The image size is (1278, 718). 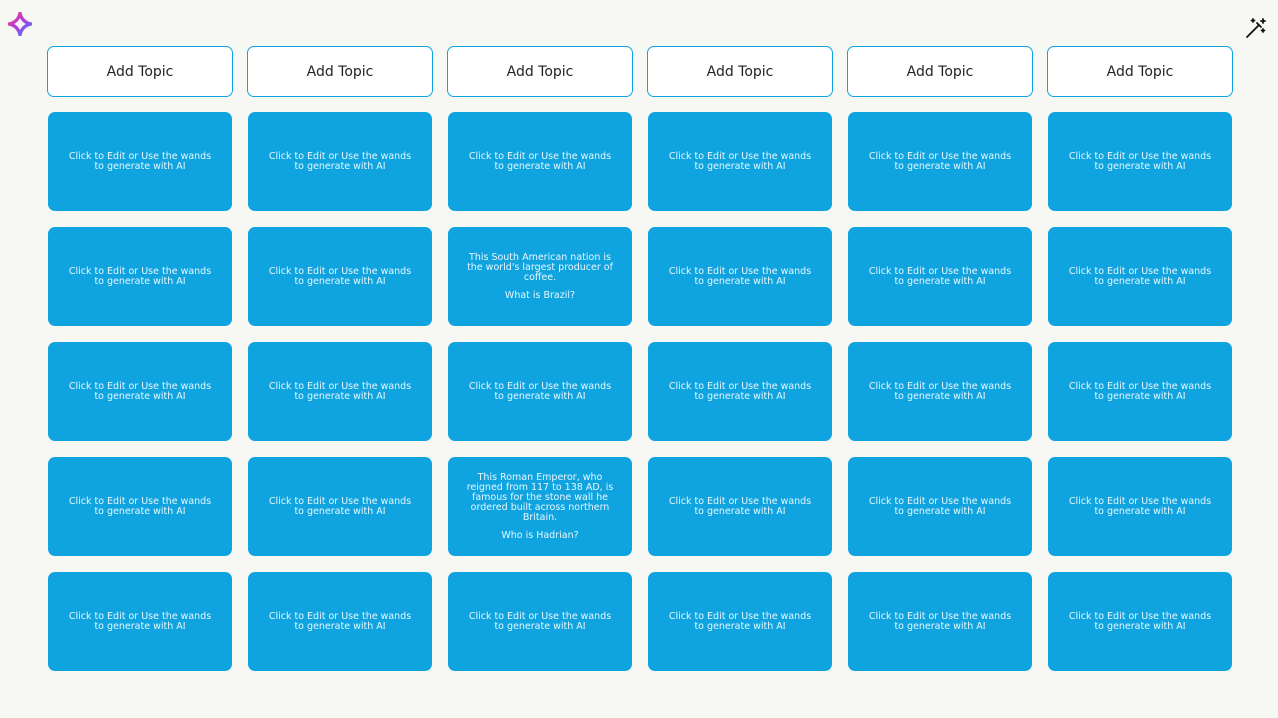 I want to click on card-answer: What is Brazil?, so click(x=540, y=295).